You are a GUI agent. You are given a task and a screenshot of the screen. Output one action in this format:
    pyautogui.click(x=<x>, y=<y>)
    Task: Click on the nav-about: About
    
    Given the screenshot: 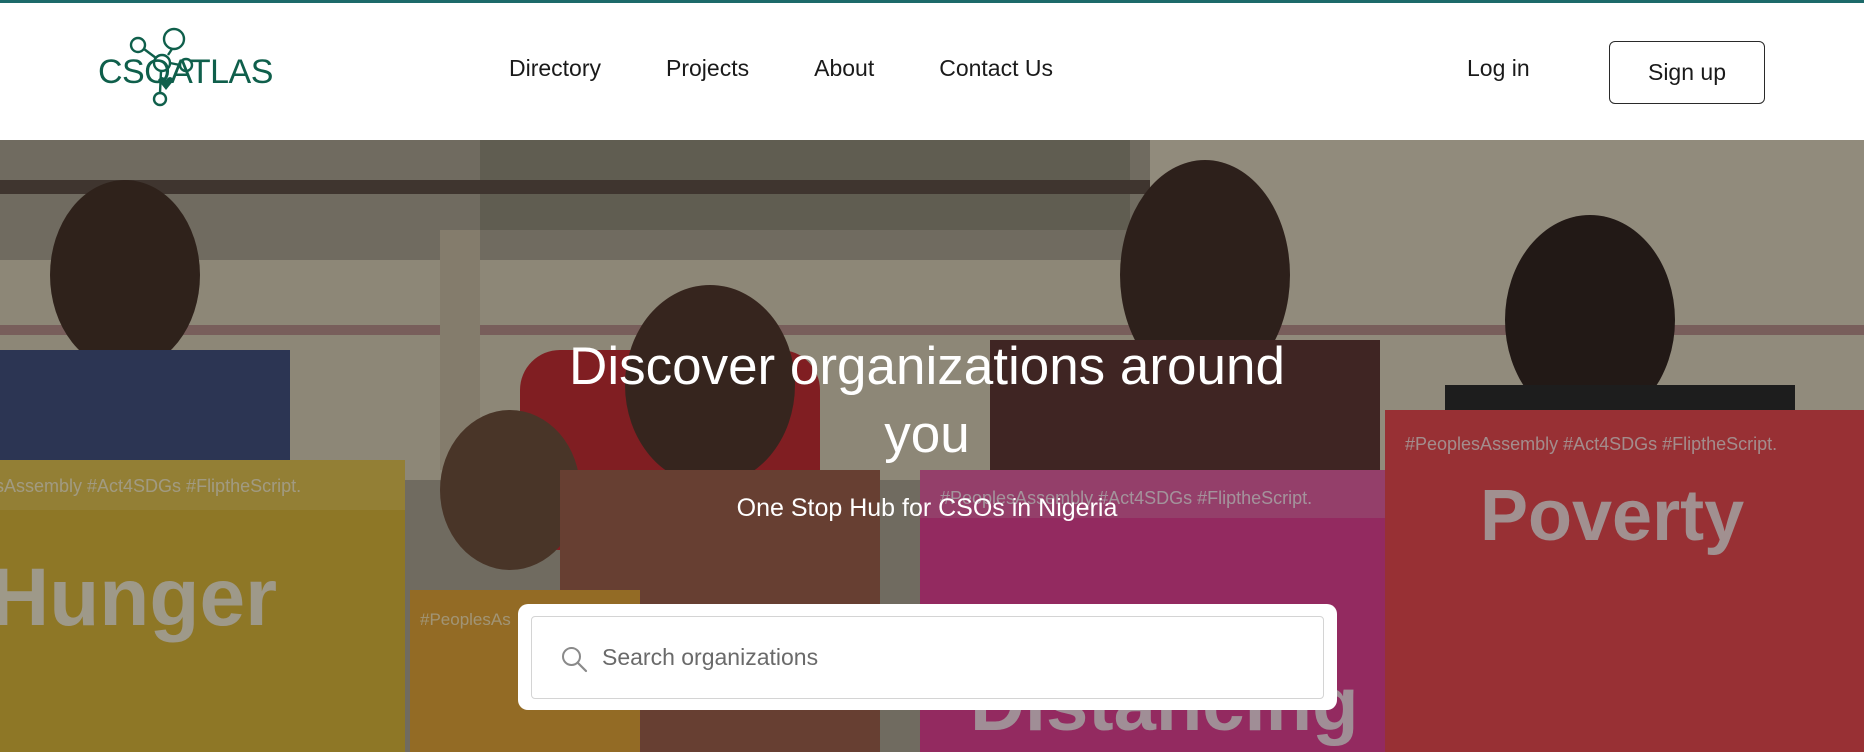 What is the action you would take?
    pyautogui.click(x=844, y=68)
    